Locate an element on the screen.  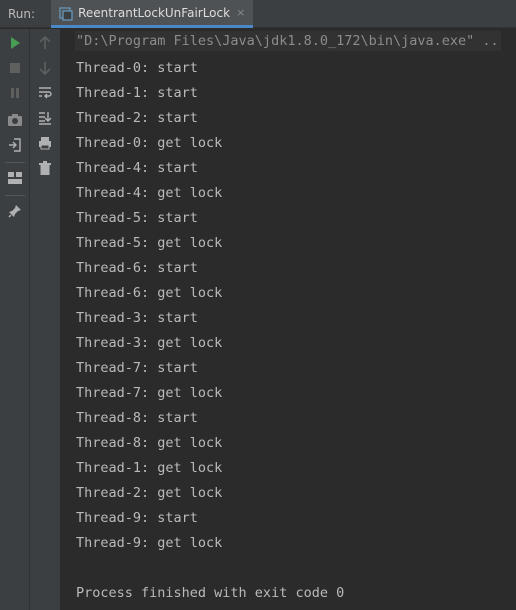
console-line: Thread-5: get lock is located at coordinates (149, 243).